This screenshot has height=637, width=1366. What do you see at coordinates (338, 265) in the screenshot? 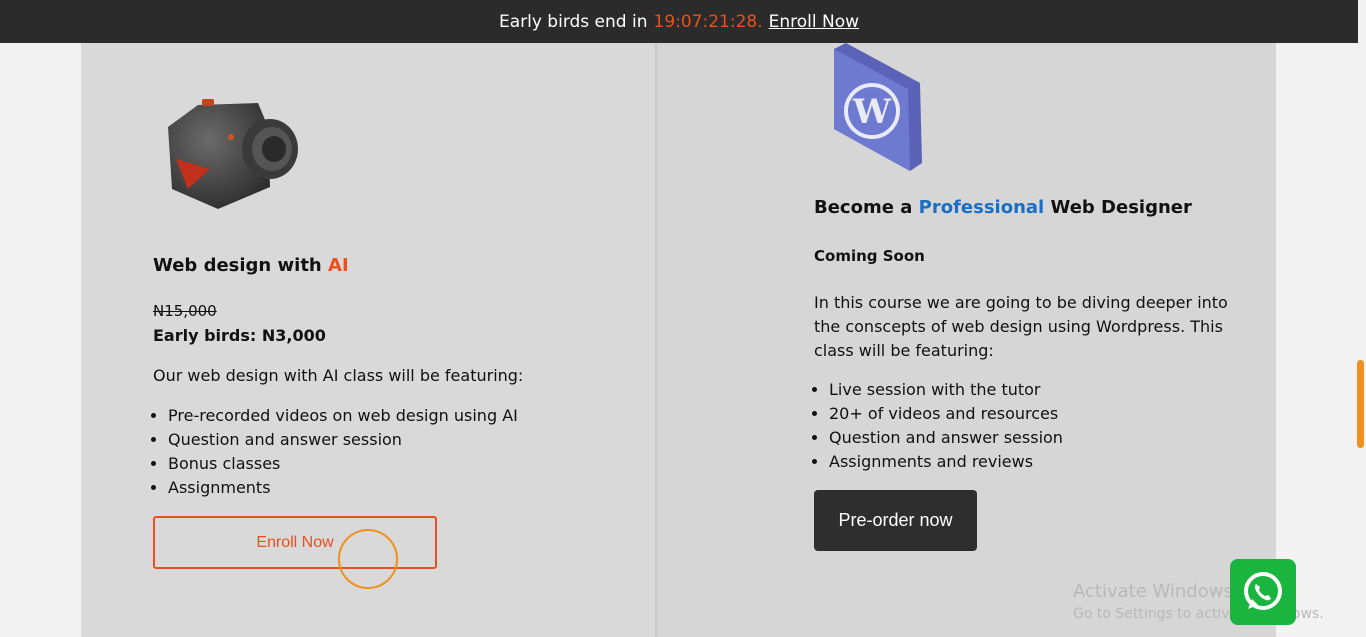
I see `course-title-accent: AI` at bounding box center [338, 265].